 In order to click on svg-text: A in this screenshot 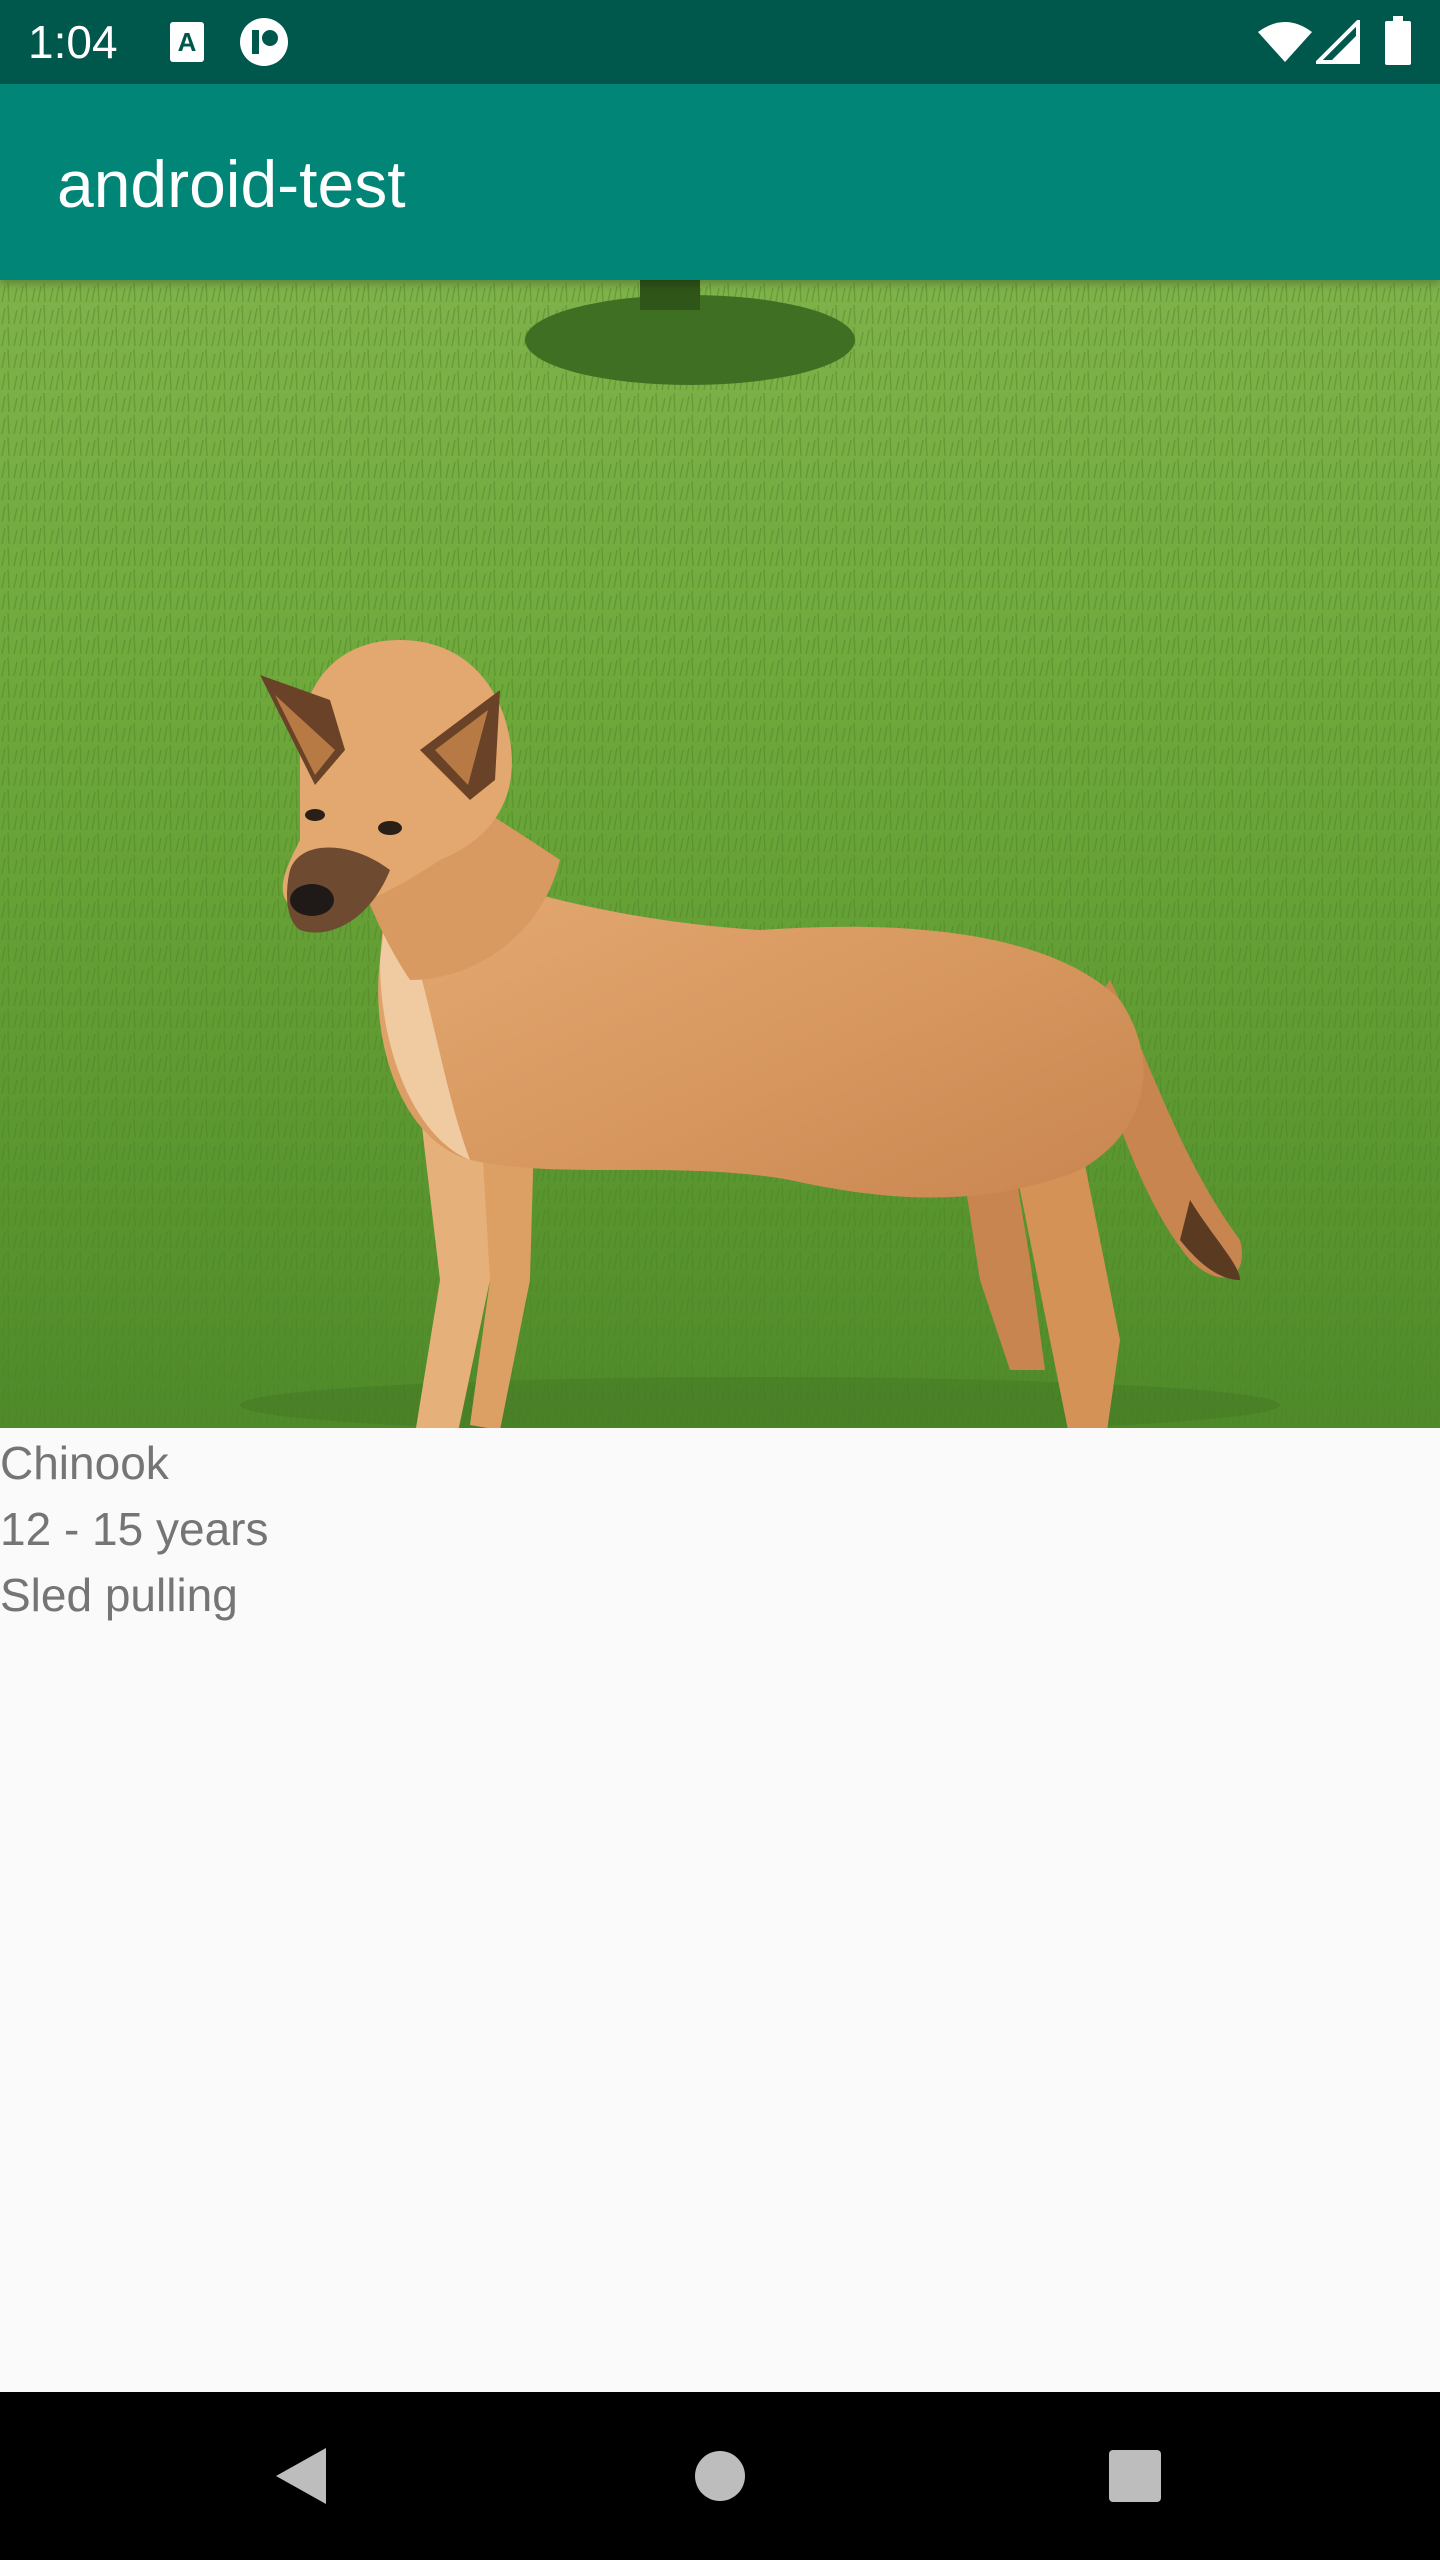, I will do `click(187, 42)`.